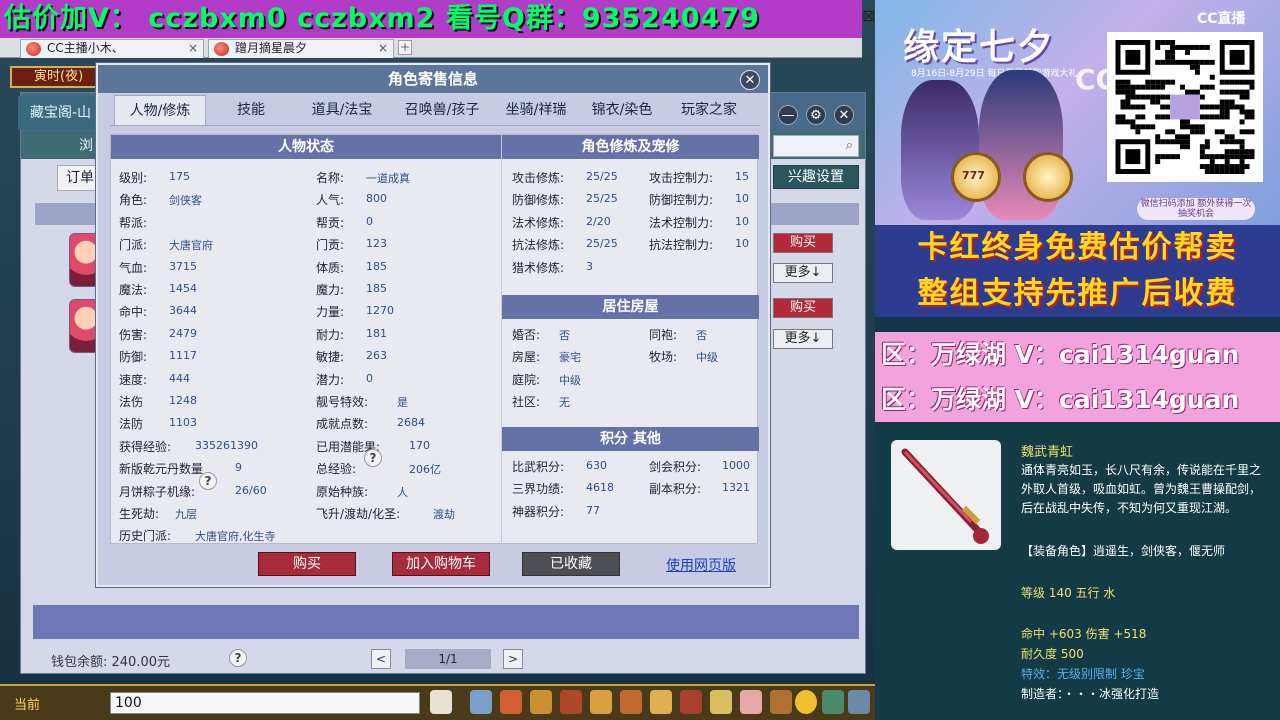  What do you see at coordinates (221, 49) in the screenshot?
I see `tab-favicon-icon` at bounding box center [221, 49].